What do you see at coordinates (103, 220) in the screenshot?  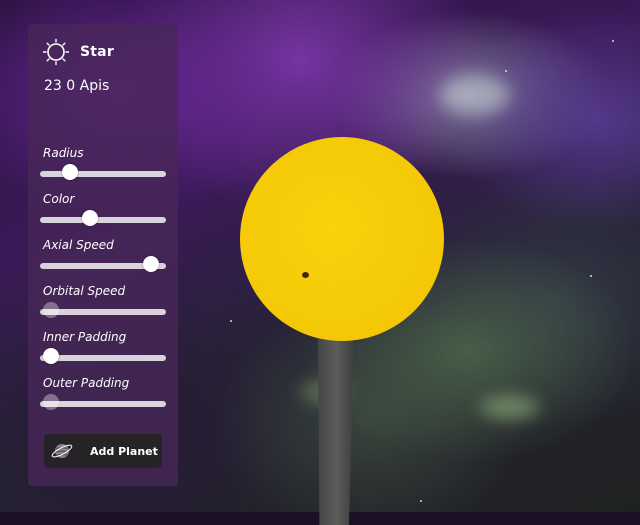 I see `color-slider-track` at bounding box center [103, 220].